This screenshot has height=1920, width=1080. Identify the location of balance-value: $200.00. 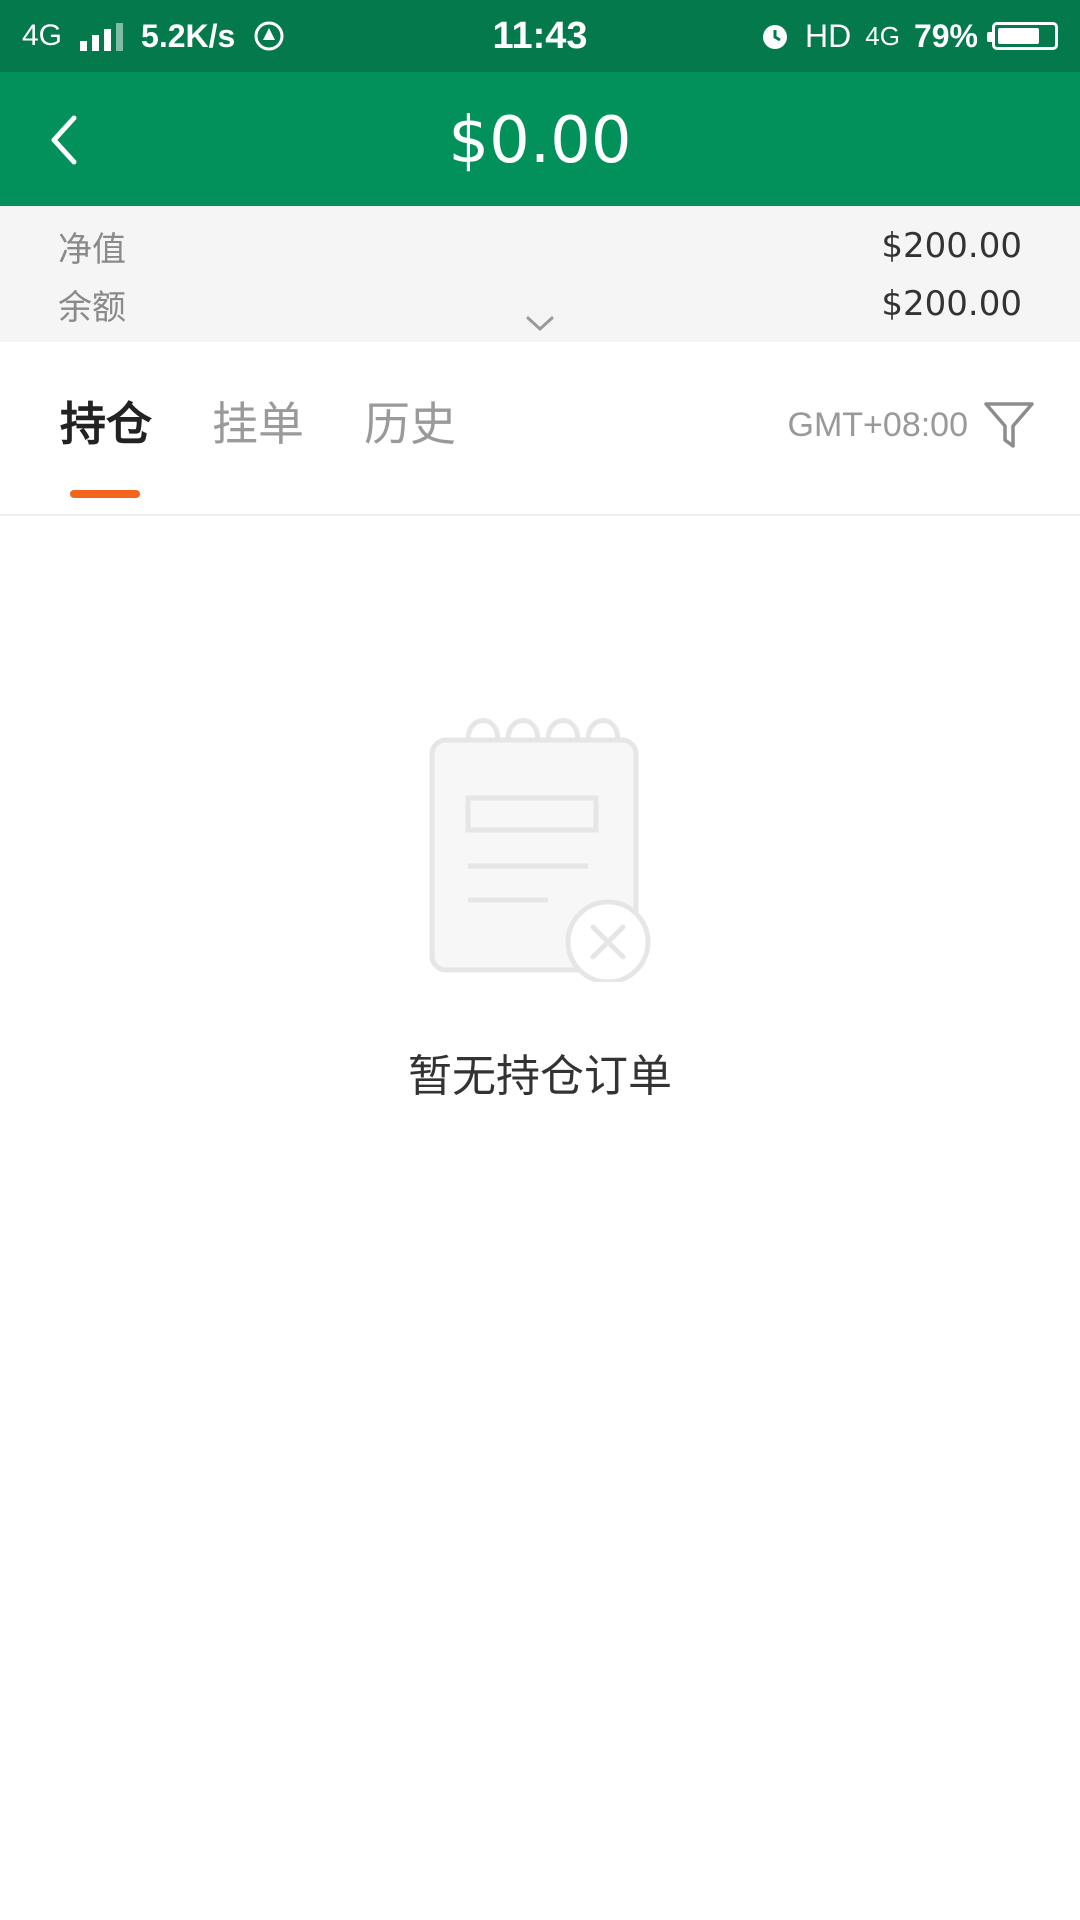
(951, 304).